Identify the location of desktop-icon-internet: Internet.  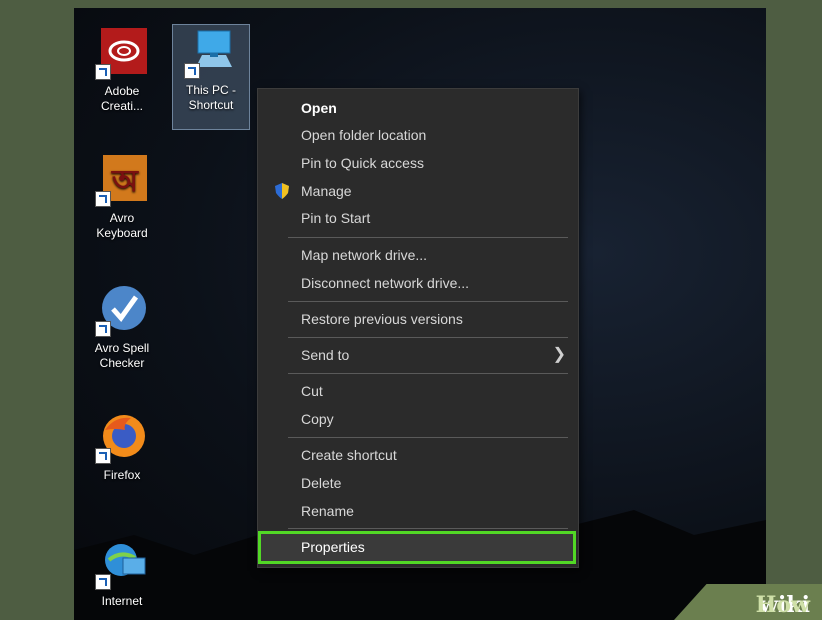
(122, 572).